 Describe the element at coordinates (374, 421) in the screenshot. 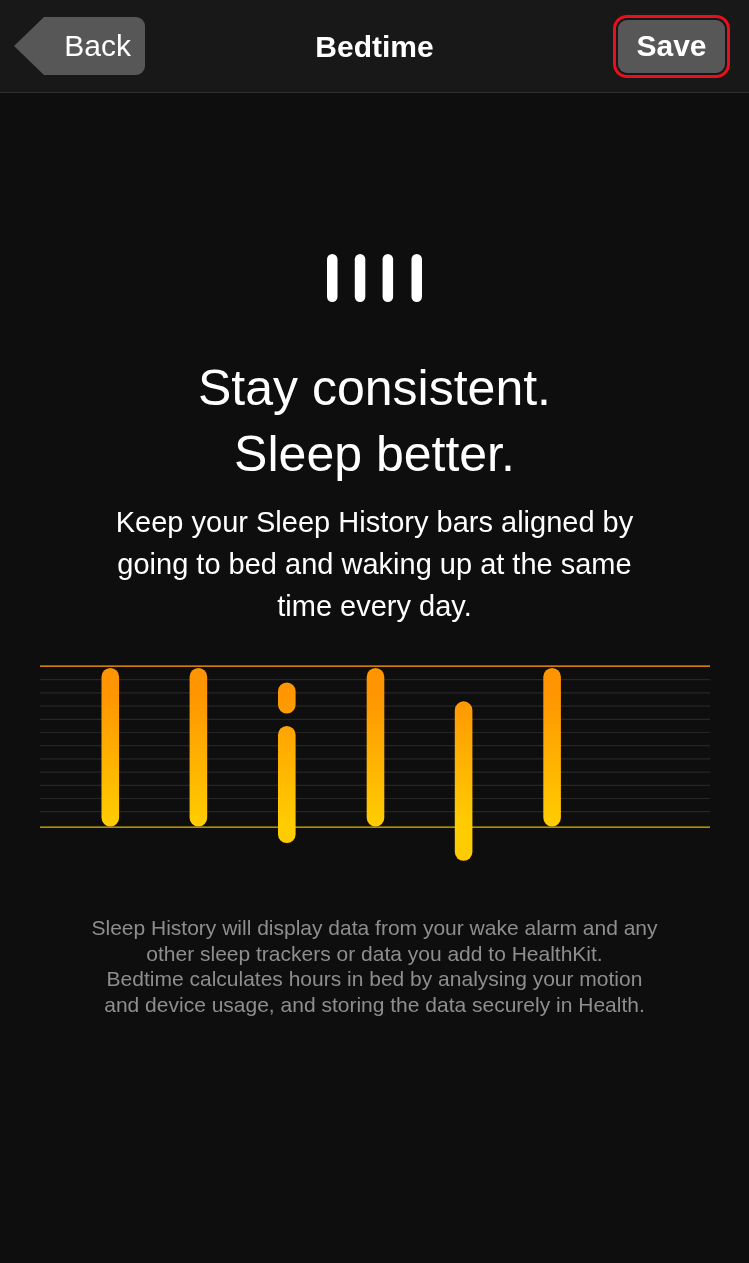

I see `headline: Stay consistent. Sleep better.` at that location.